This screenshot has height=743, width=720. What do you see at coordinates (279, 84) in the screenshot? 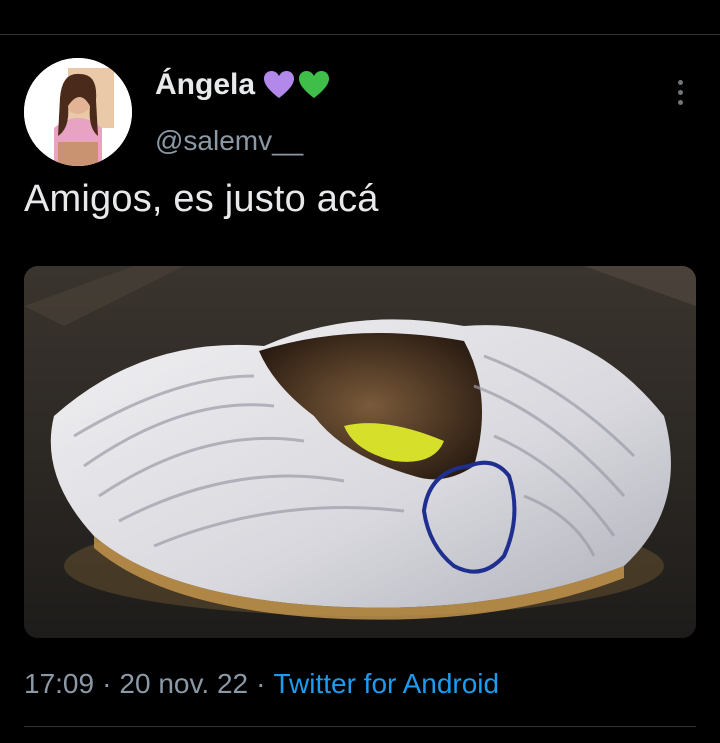
I see `purple-heart-icon` at bounding box center [279, 84].